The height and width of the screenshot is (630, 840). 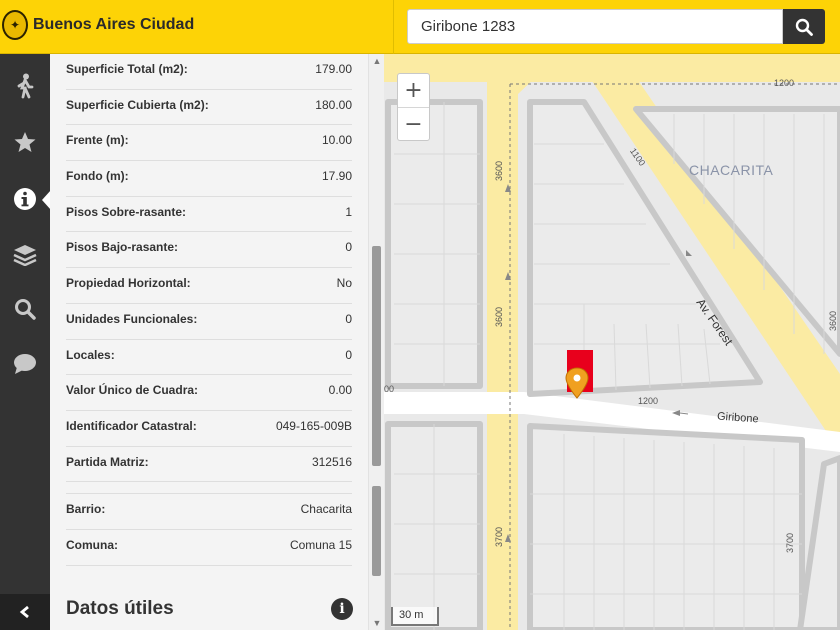 I want to click on walk-icon, so click(x=25, y=86).